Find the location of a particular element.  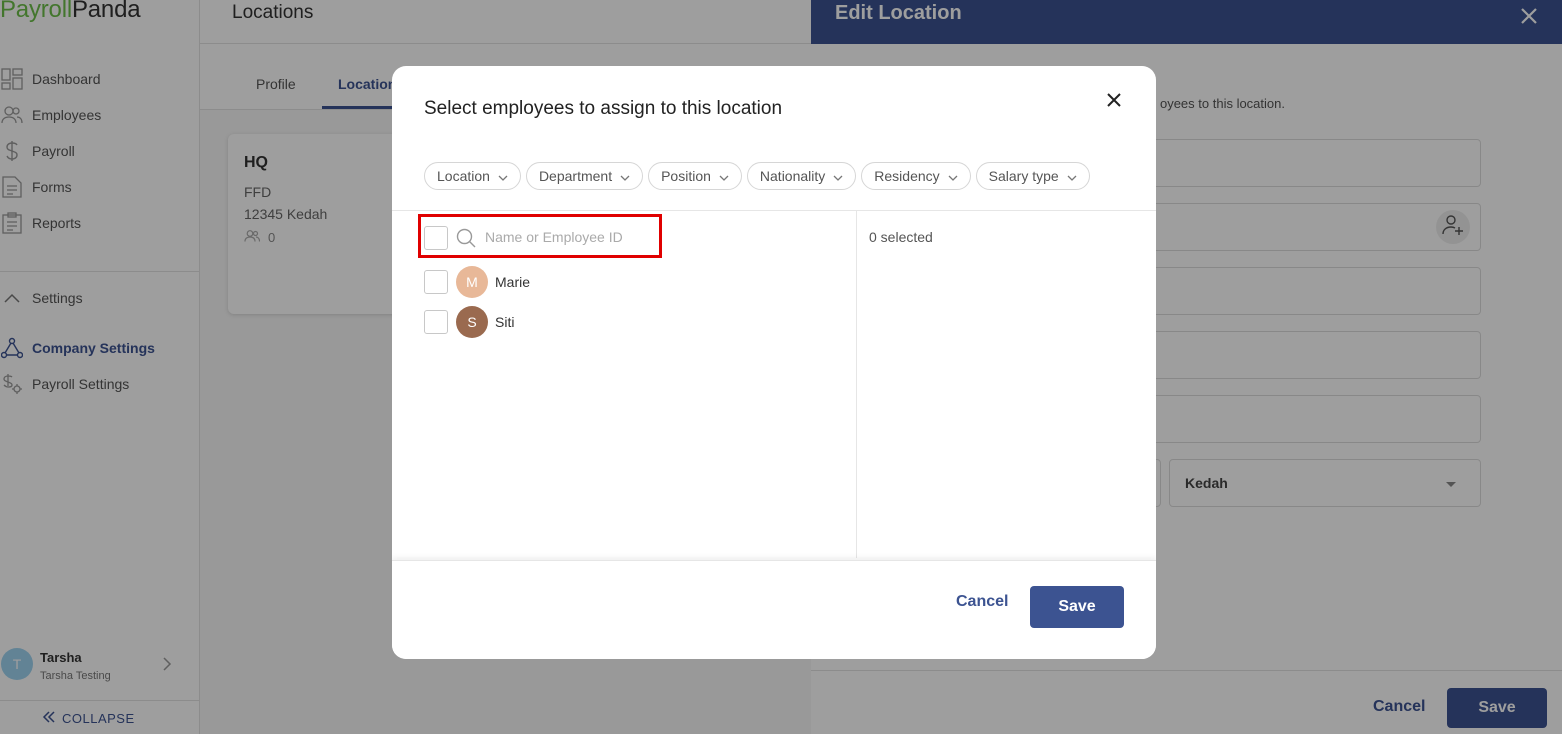

employee-name: Siti is located at coordinates (505, 322).